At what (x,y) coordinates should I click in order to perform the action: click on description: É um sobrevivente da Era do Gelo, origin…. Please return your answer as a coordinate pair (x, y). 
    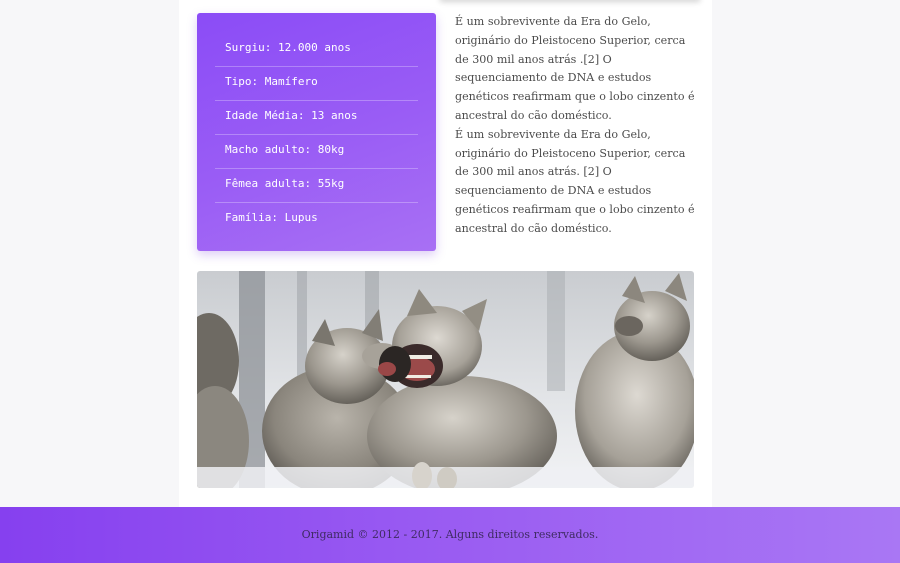
    Looking at the image, I should click on (575, 126).